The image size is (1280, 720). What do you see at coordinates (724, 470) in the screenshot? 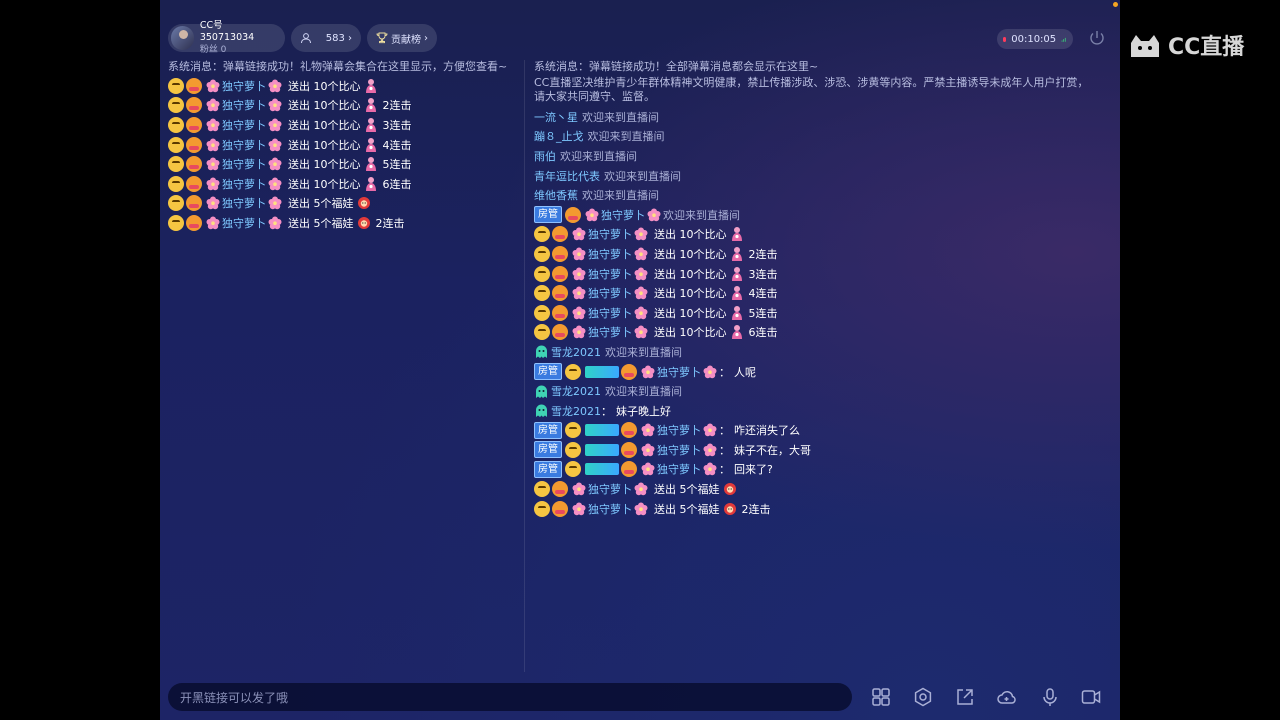
I see `colon: ：` at bounding box center [724, 470].